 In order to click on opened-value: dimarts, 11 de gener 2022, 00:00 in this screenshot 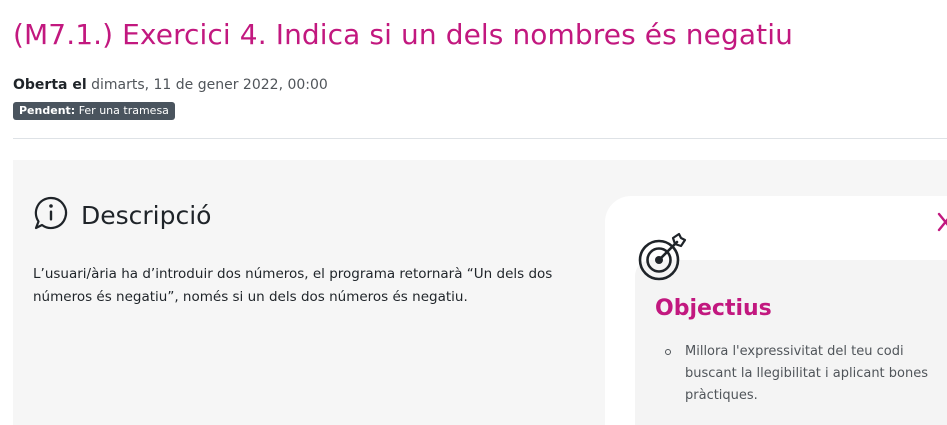, I will do `click(209, 85)`.